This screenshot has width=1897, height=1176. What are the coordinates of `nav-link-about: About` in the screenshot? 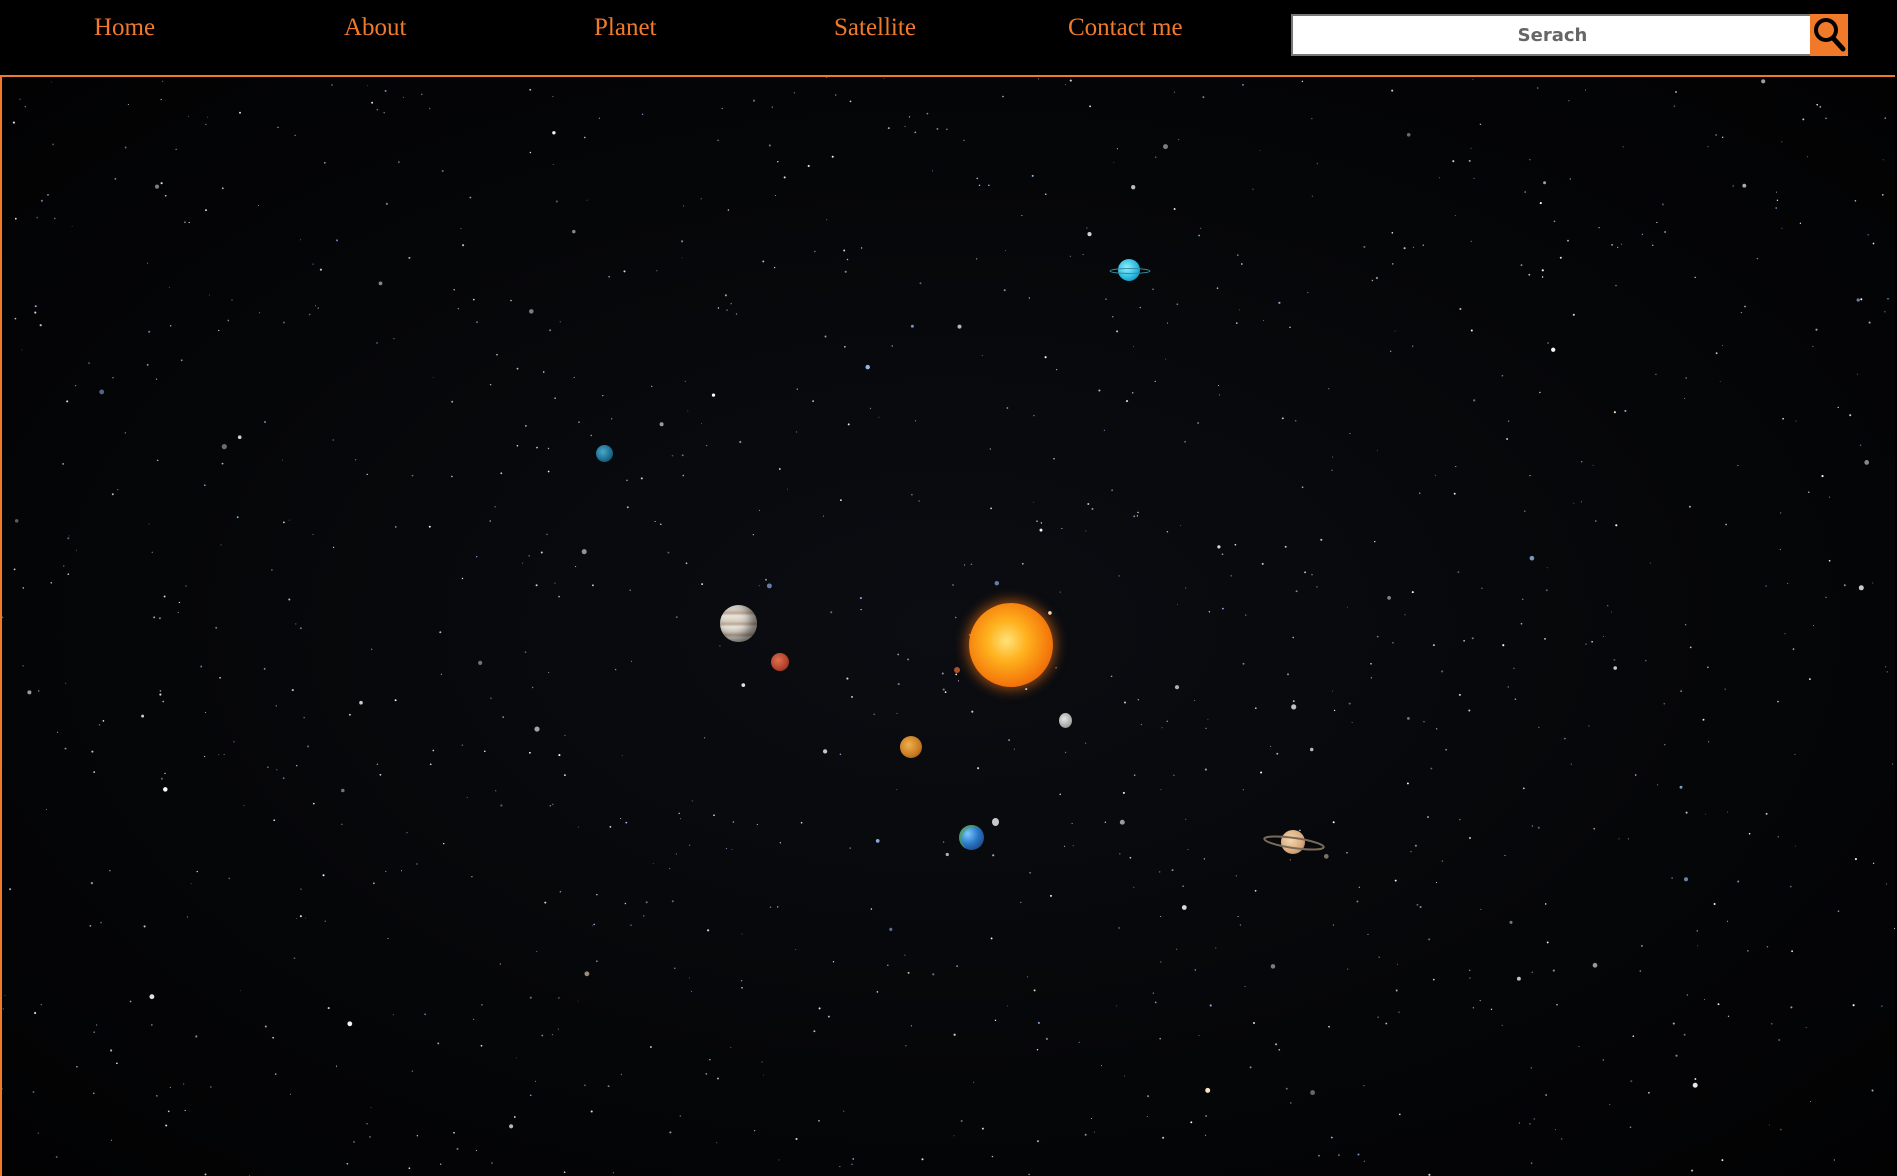 It's located at (375, 28).